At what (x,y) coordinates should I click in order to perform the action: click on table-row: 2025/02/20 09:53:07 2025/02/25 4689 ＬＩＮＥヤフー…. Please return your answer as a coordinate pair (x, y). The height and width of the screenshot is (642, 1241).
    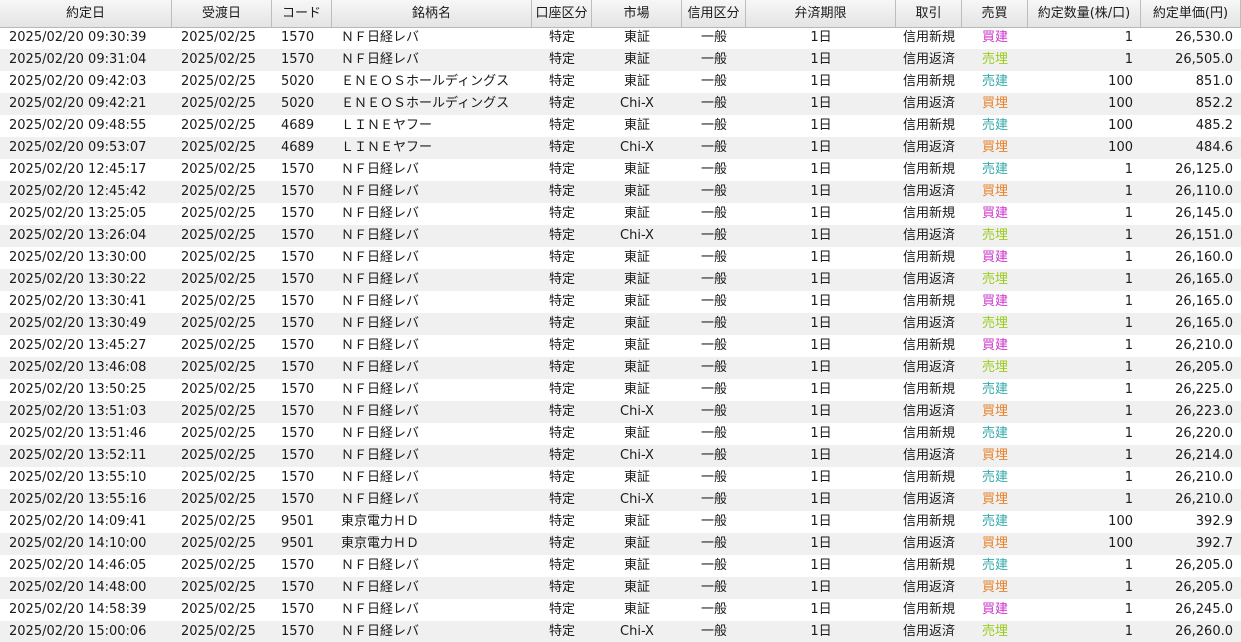
    Looking at the image, I should click on (620, 148).